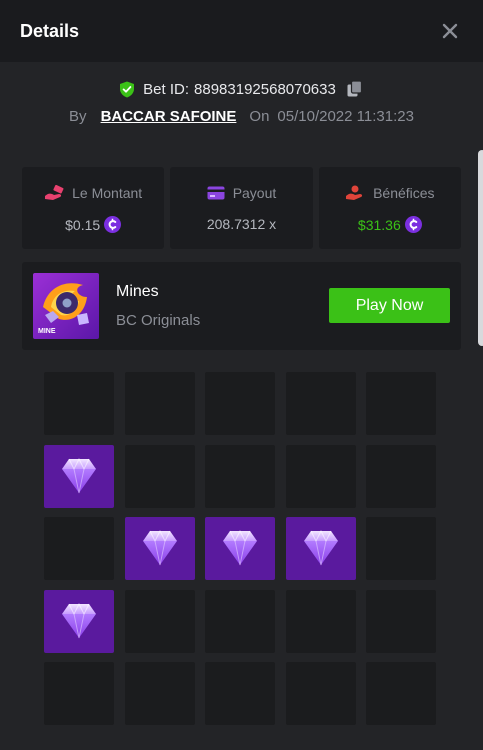 The image size is (483, 750). I want to click on bet-meta-row: By BACCAR SAFOINE On 05/10/2022 11:31:23, so click(241, 116).